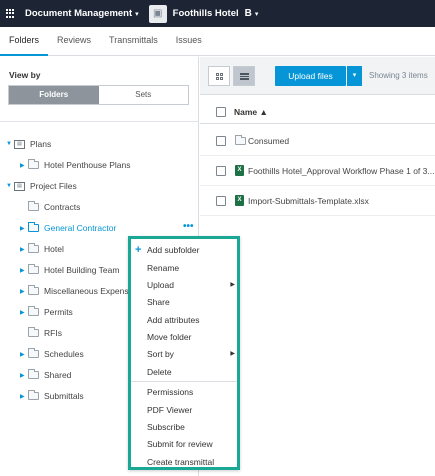 Image resolution: width=435 pixels, height=476 pixels. Describe the element at coordinates (80, 228) in the screenshot. I see `tree-item-label: General Contractor` at that location.